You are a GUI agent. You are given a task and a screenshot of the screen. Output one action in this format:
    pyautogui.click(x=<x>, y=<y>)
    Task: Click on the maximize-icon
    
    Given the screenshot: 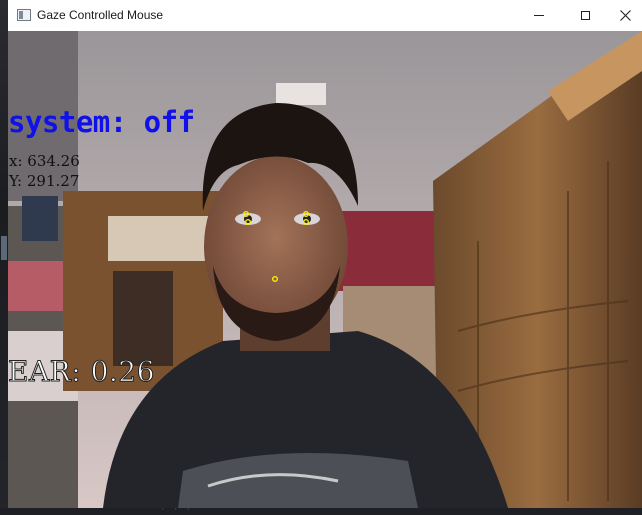 What is the action you would take?
    pyautogui.click(x=585, y=15)
    